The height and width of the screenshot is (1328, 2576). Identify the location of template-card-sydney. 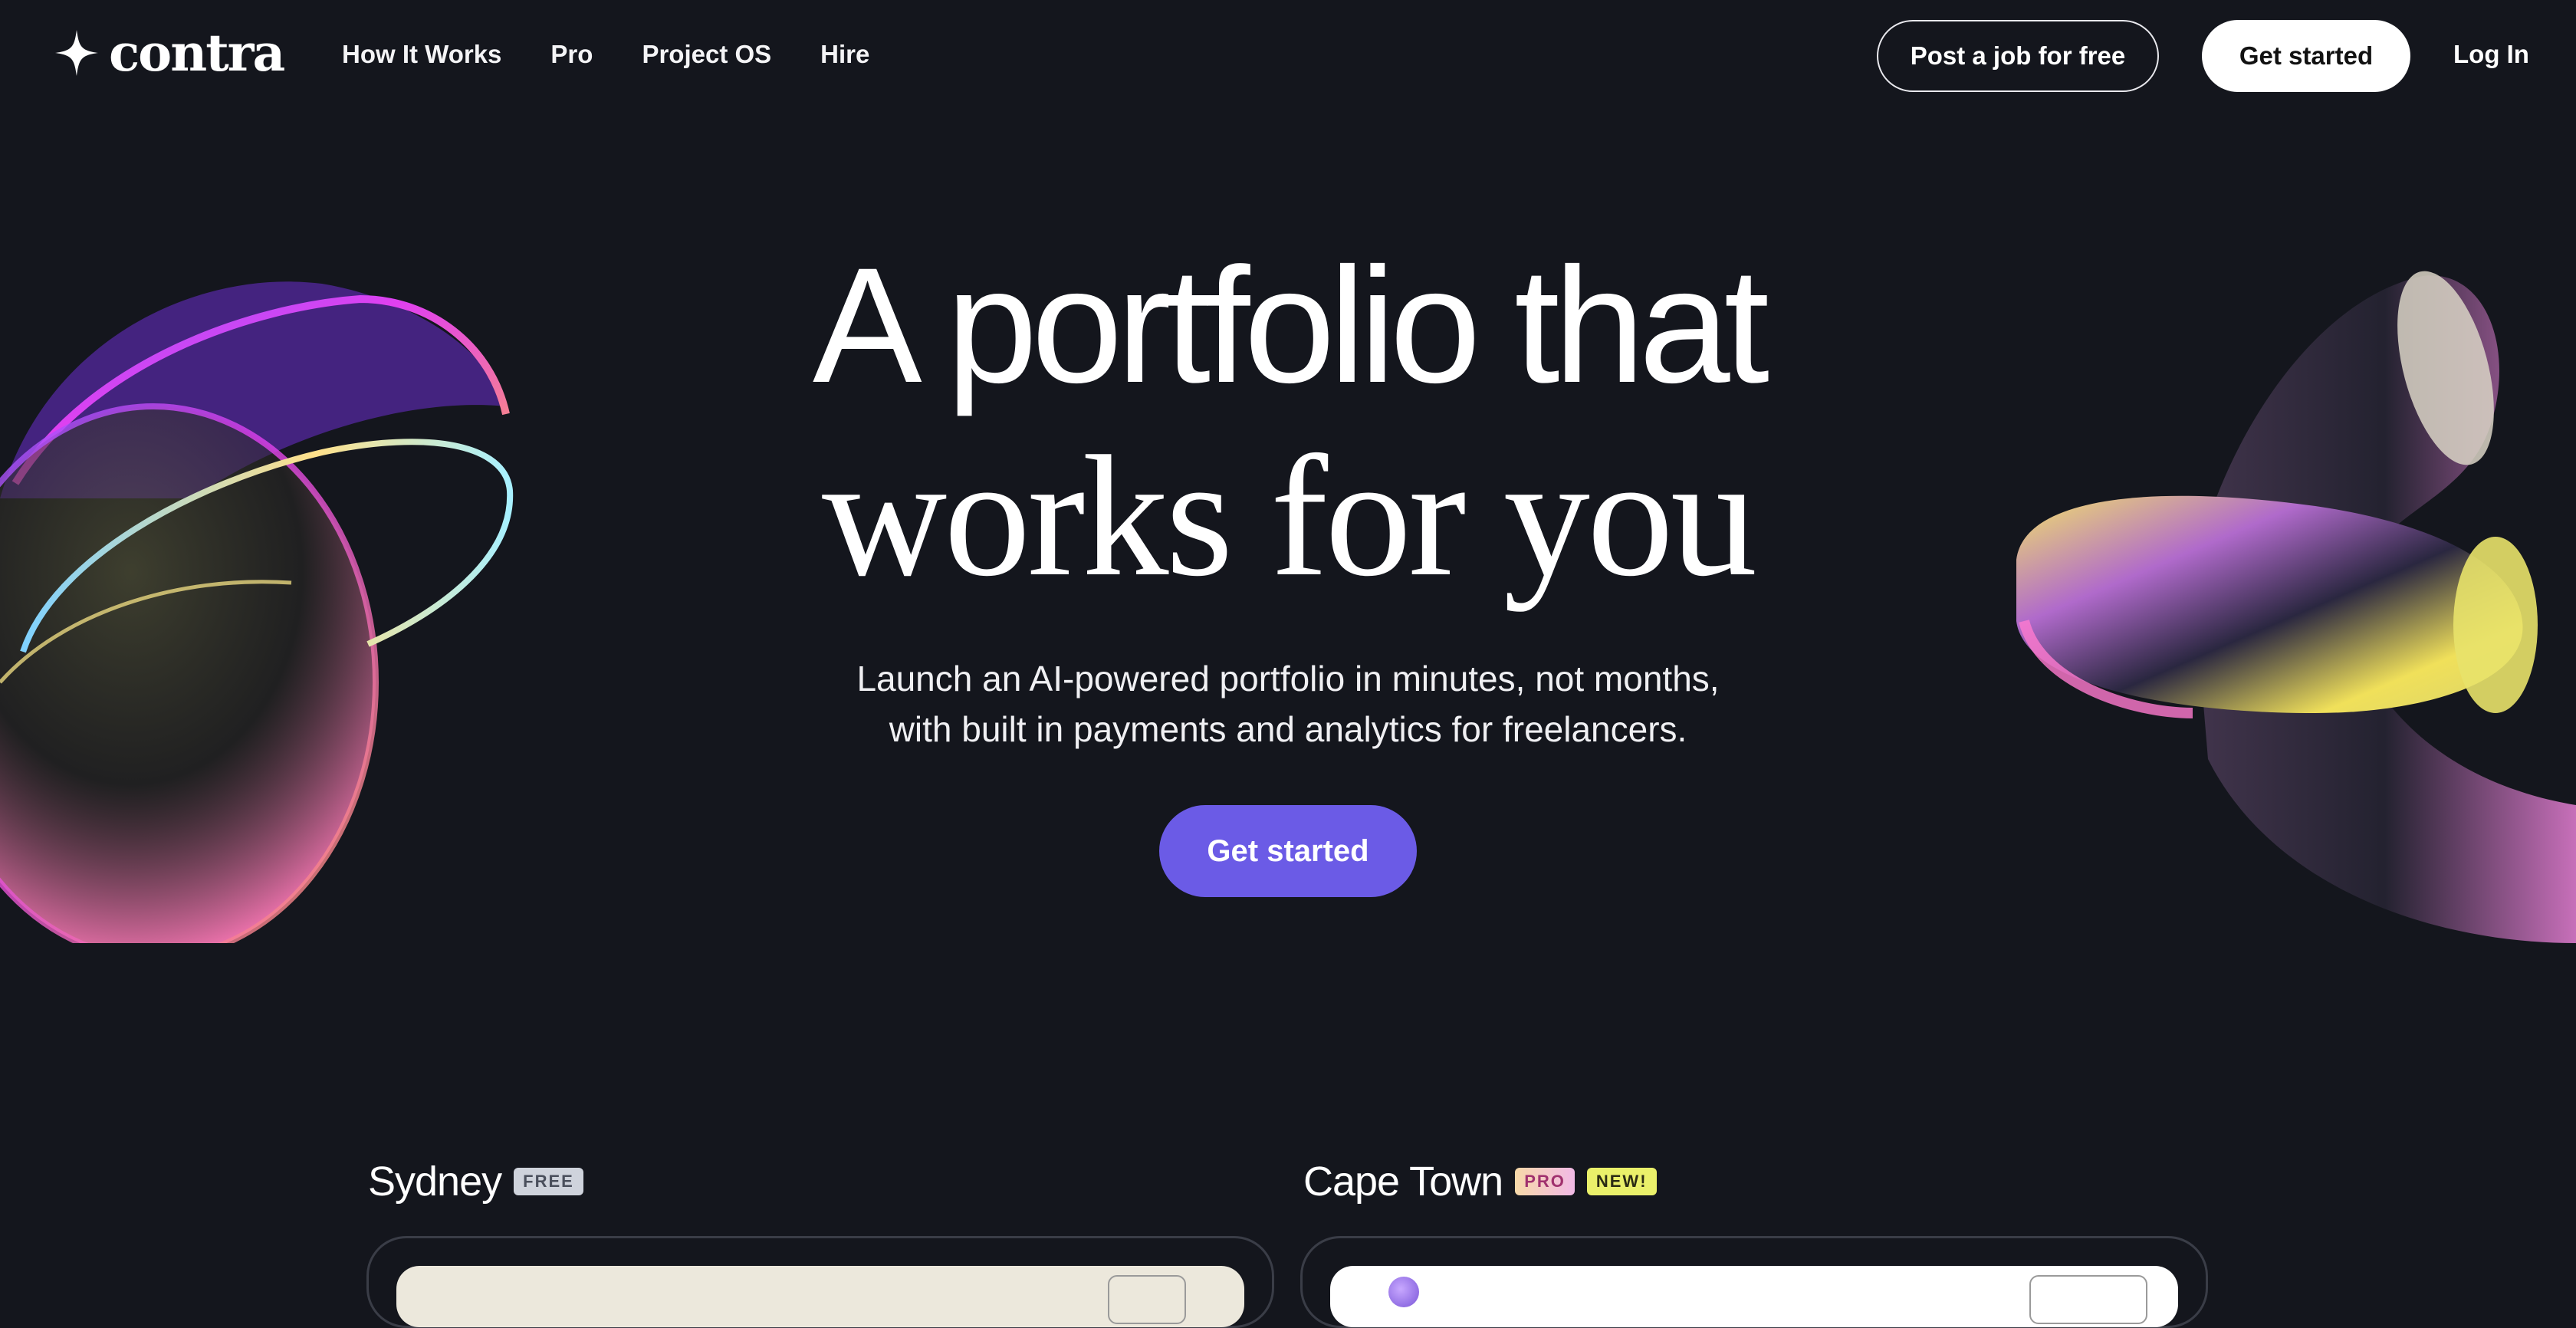
(820, 1282).